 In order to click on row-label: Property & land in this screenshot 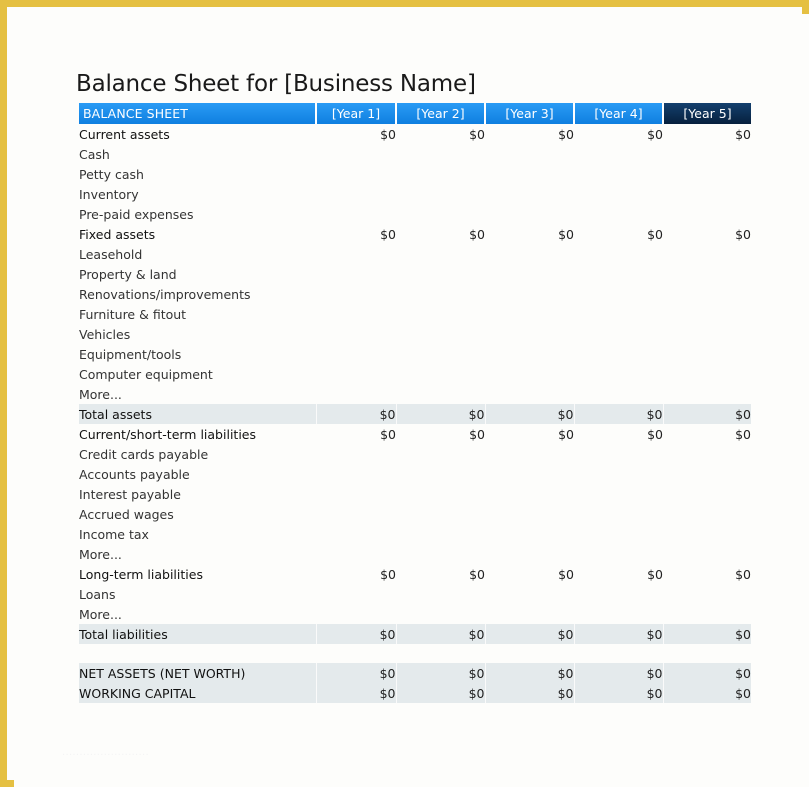, I will do `click(197, 274)`.